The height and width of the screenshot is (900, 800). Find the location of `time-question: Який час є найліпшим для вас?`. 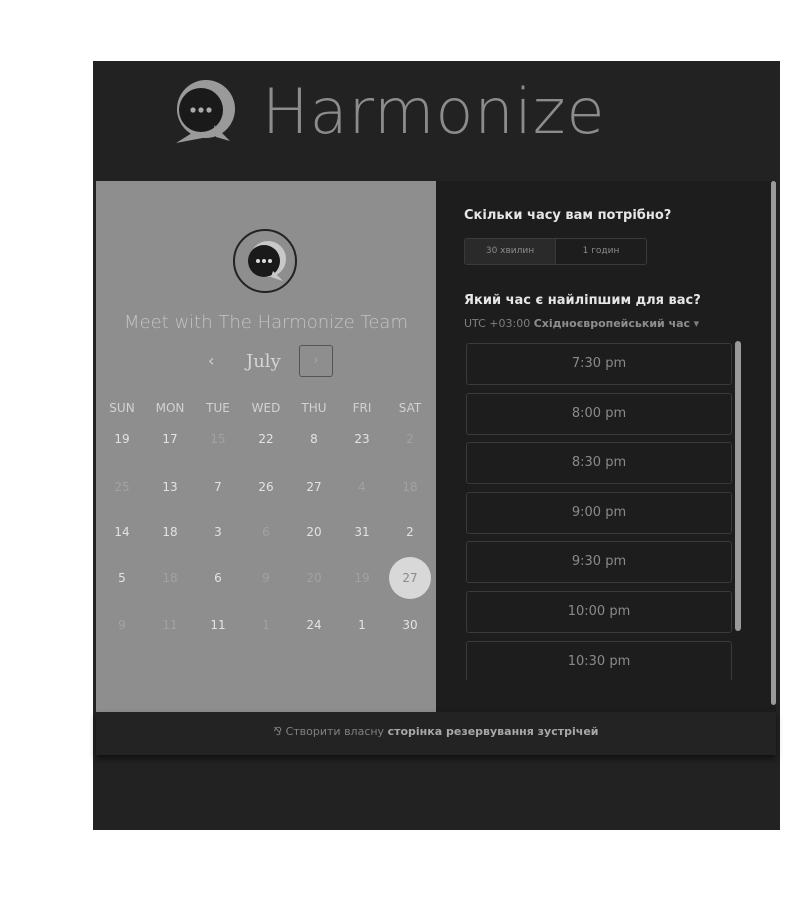

time-question: Який час є найліпшим для вас? is located at coordinates (582, 300).